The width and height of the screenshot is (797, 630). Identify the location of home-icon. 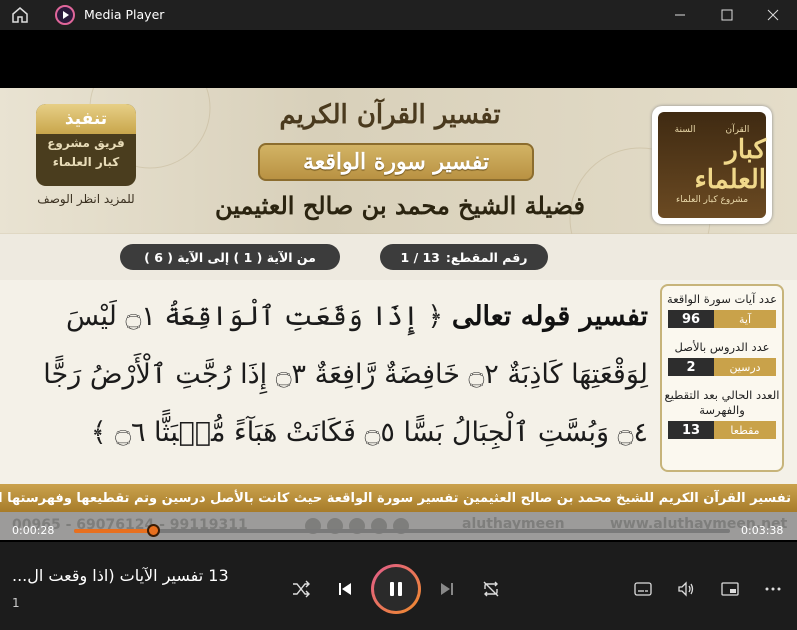
(20, 15).